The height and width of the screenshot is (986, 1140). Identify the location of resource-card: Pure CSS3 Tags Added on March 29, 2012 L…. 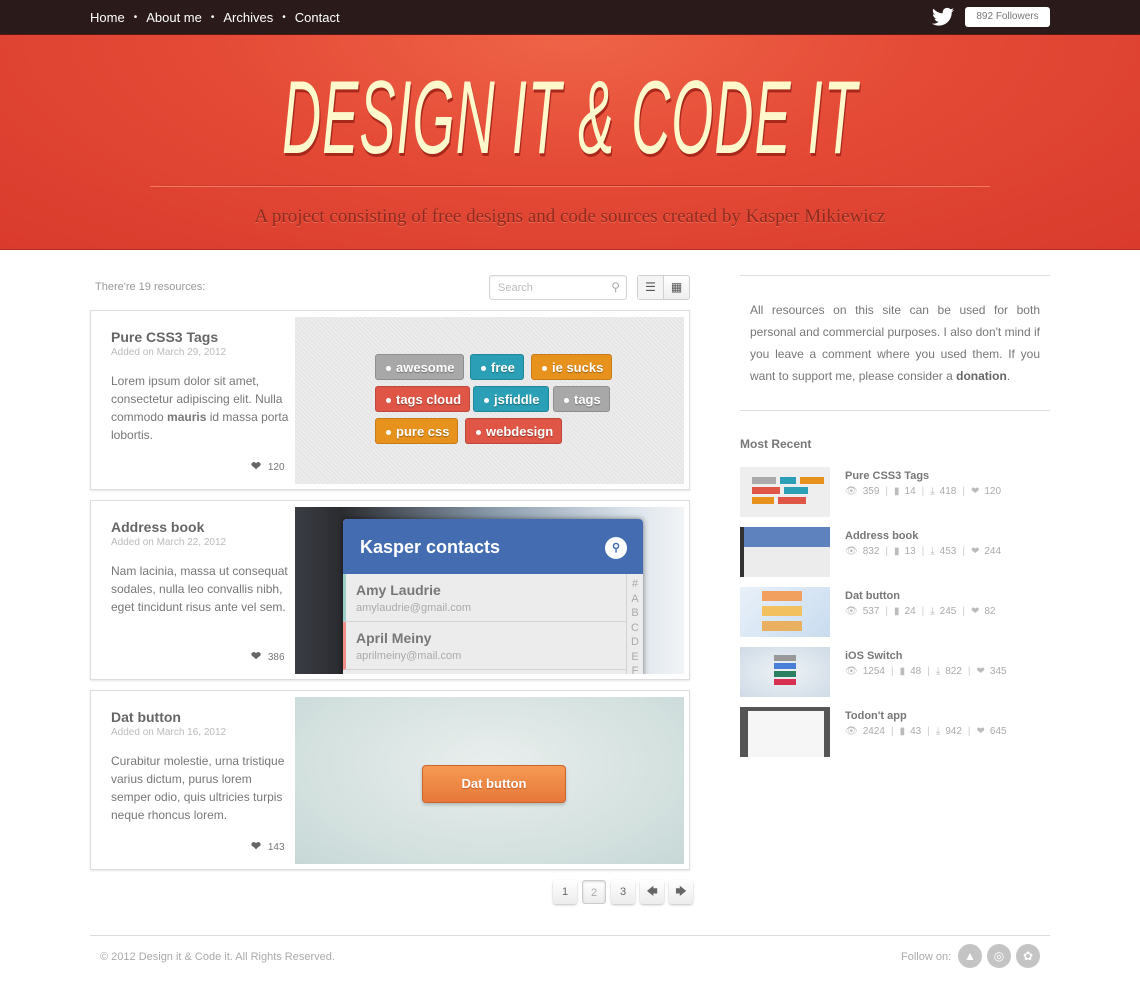
(390, 400).